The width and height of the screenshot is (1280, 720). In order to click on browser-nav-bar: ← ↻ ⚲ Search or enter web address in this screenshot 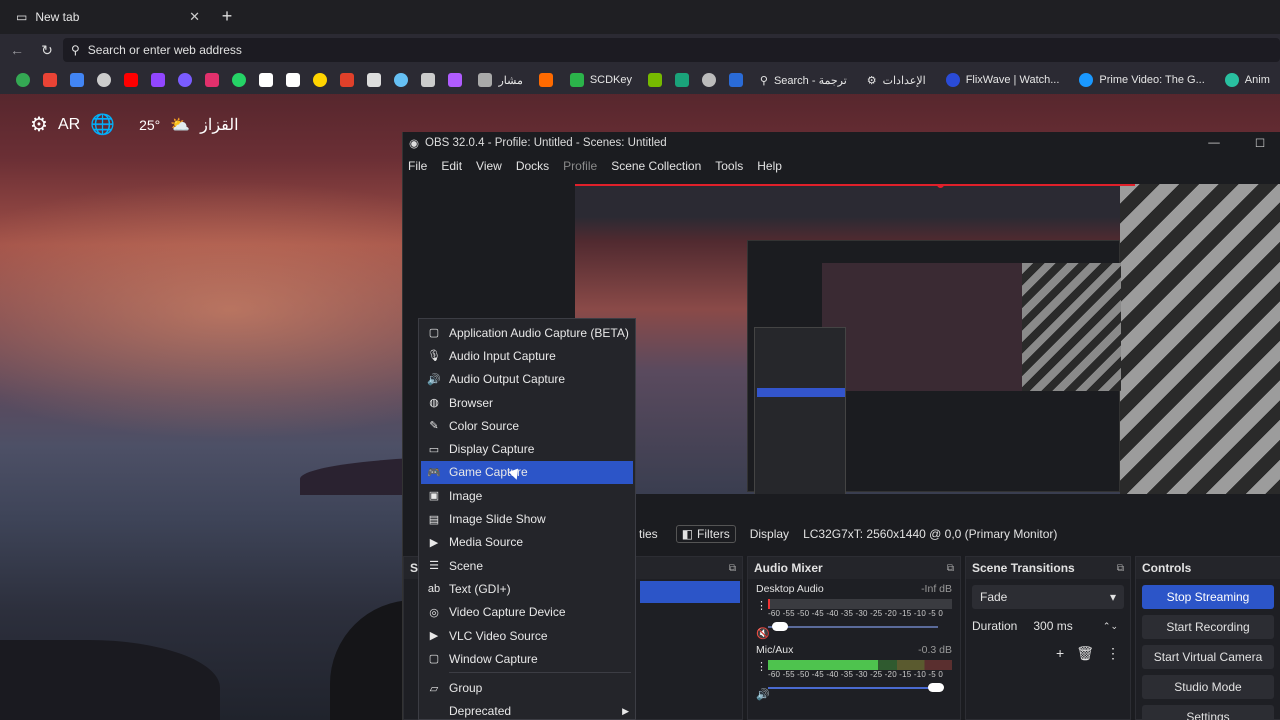, I will do `click(640, 50)`.